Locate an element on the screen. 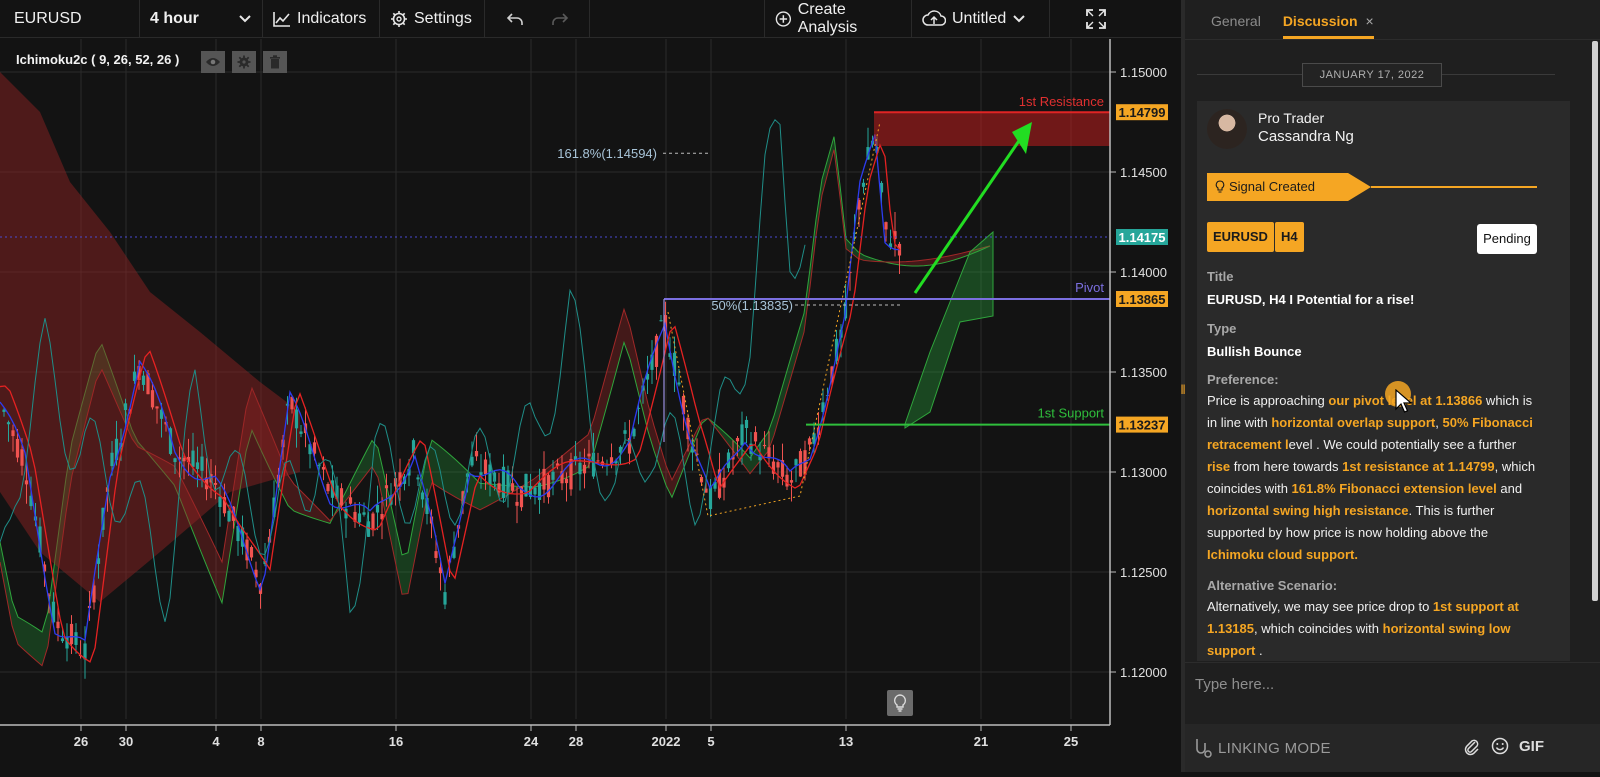 The height and width of the screenshot is (777, 1600). support-label: 1st Support is located at coordinates (1071, 413).